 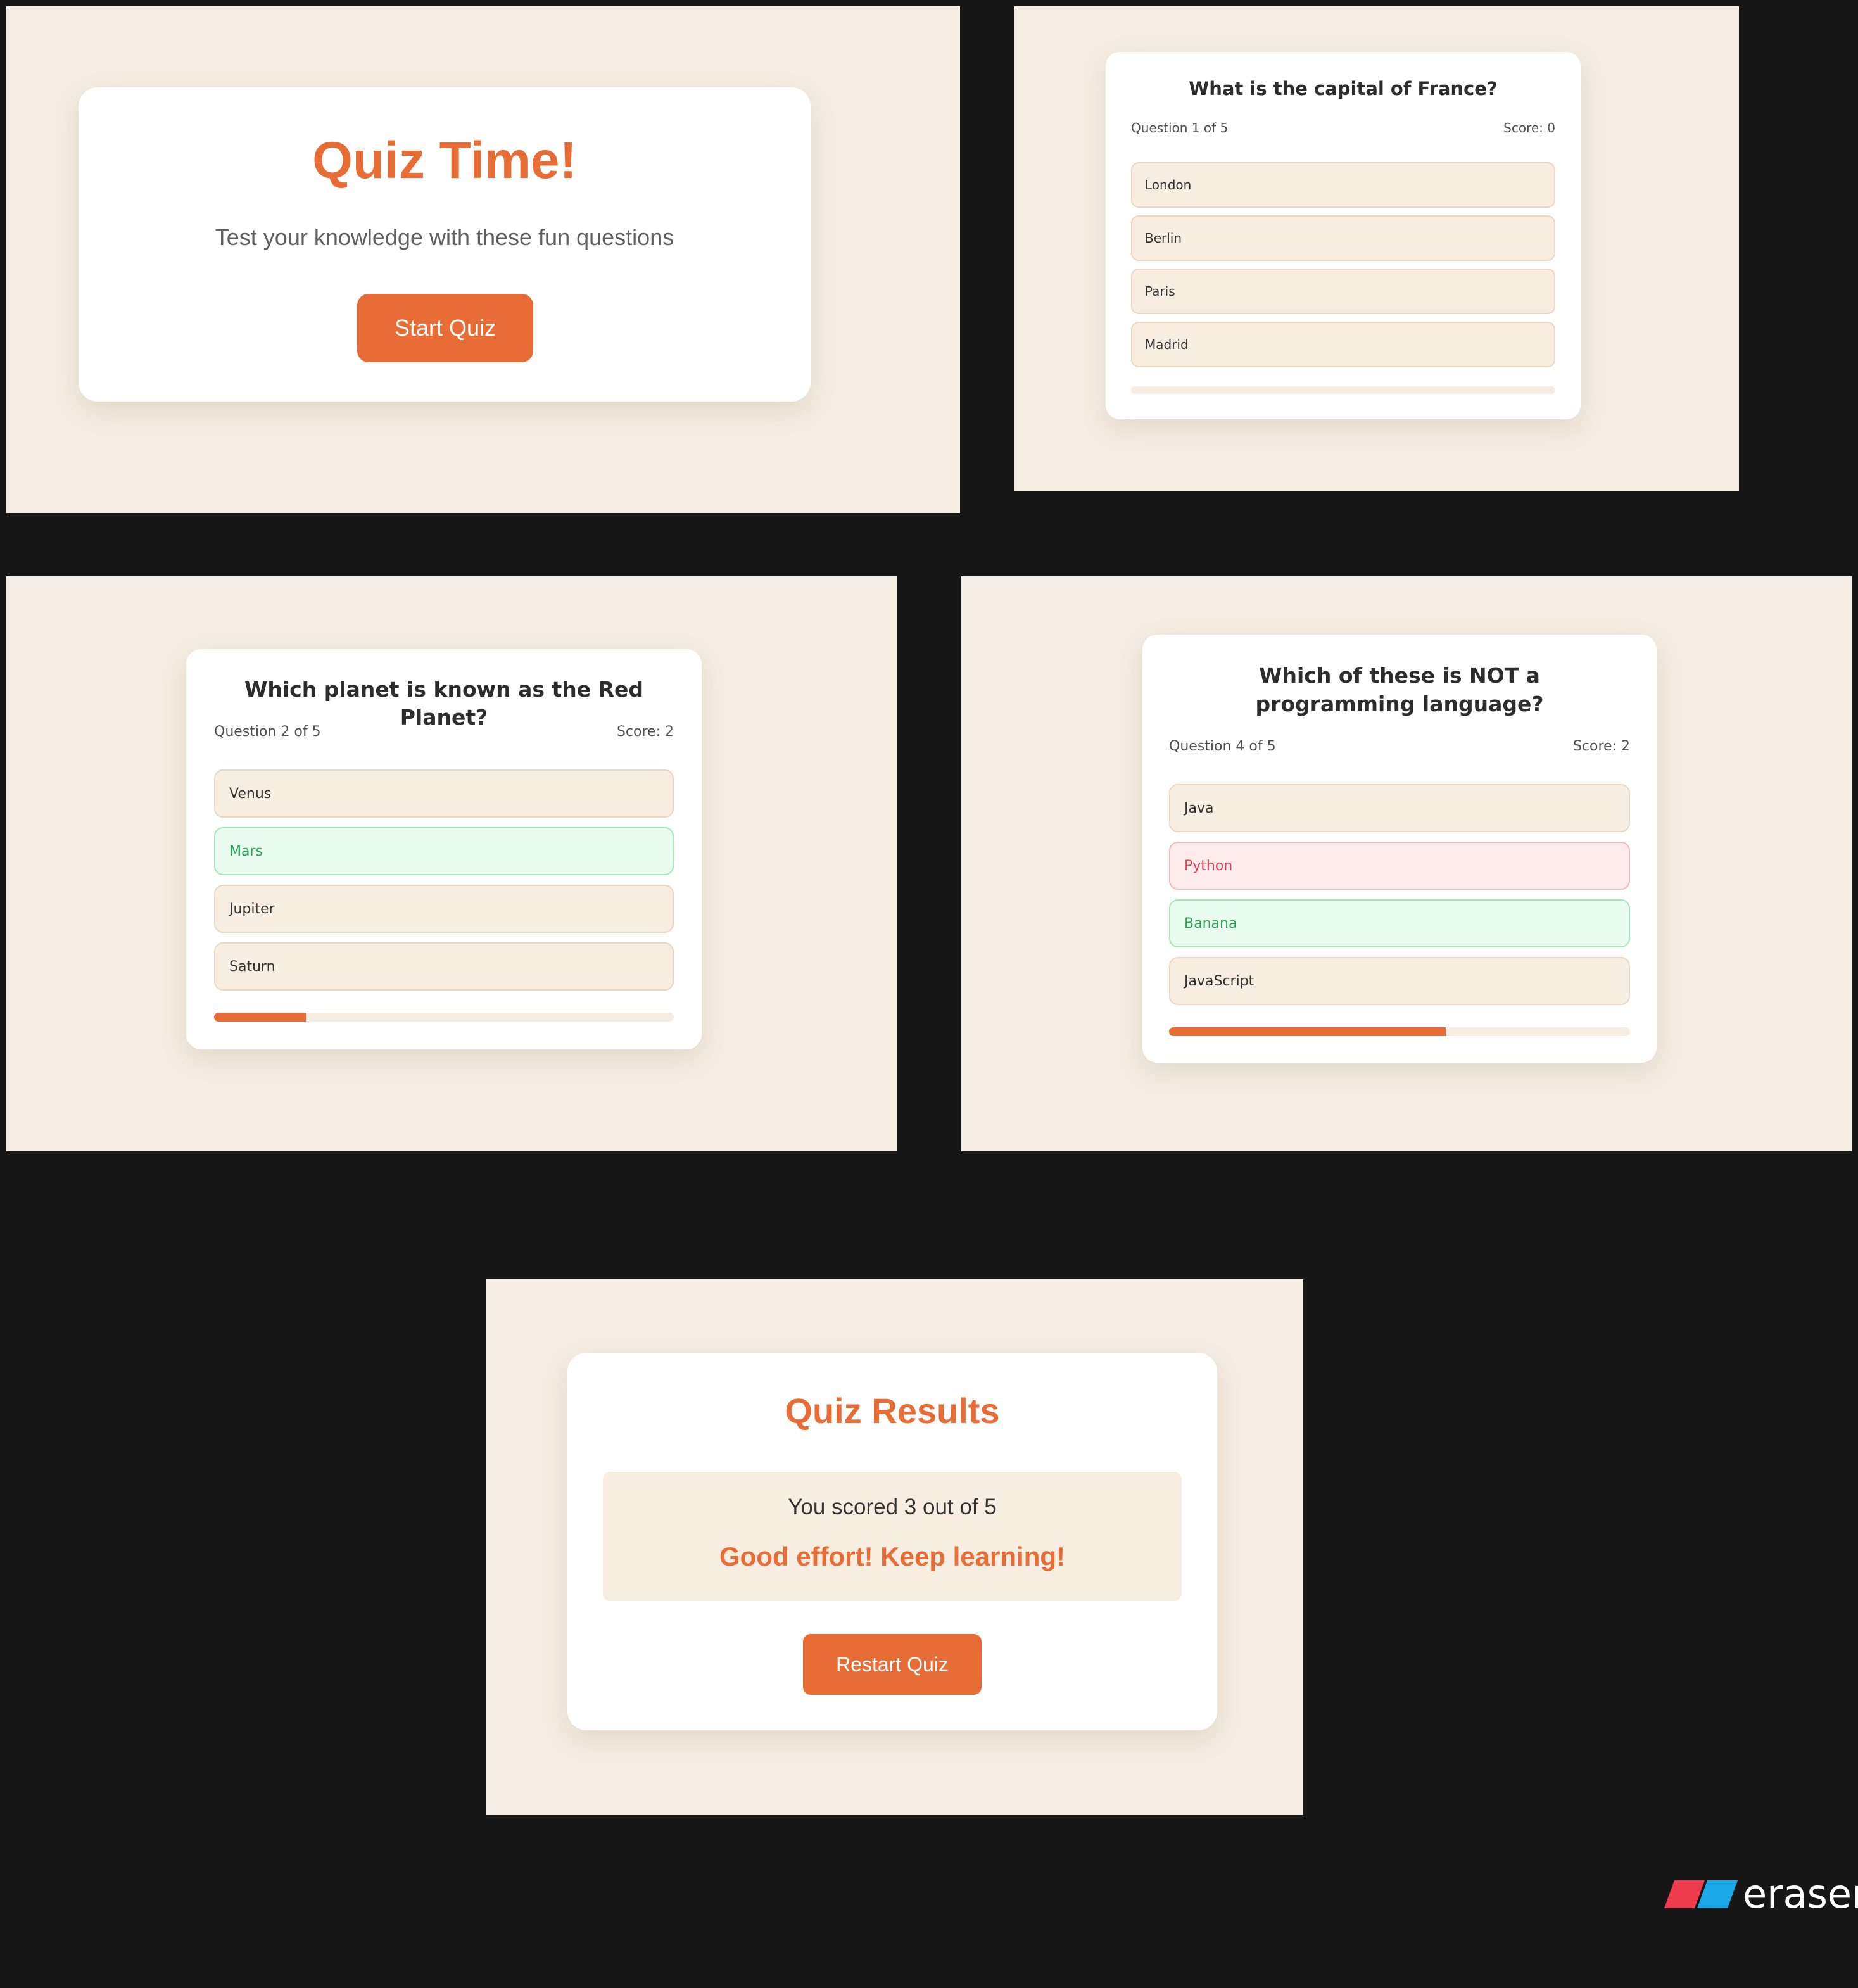 What do you see at coordinates (1601, 746) in the screenshot?
I see `question4-score-label: Score: 2` at bounding box center [1601, 746].